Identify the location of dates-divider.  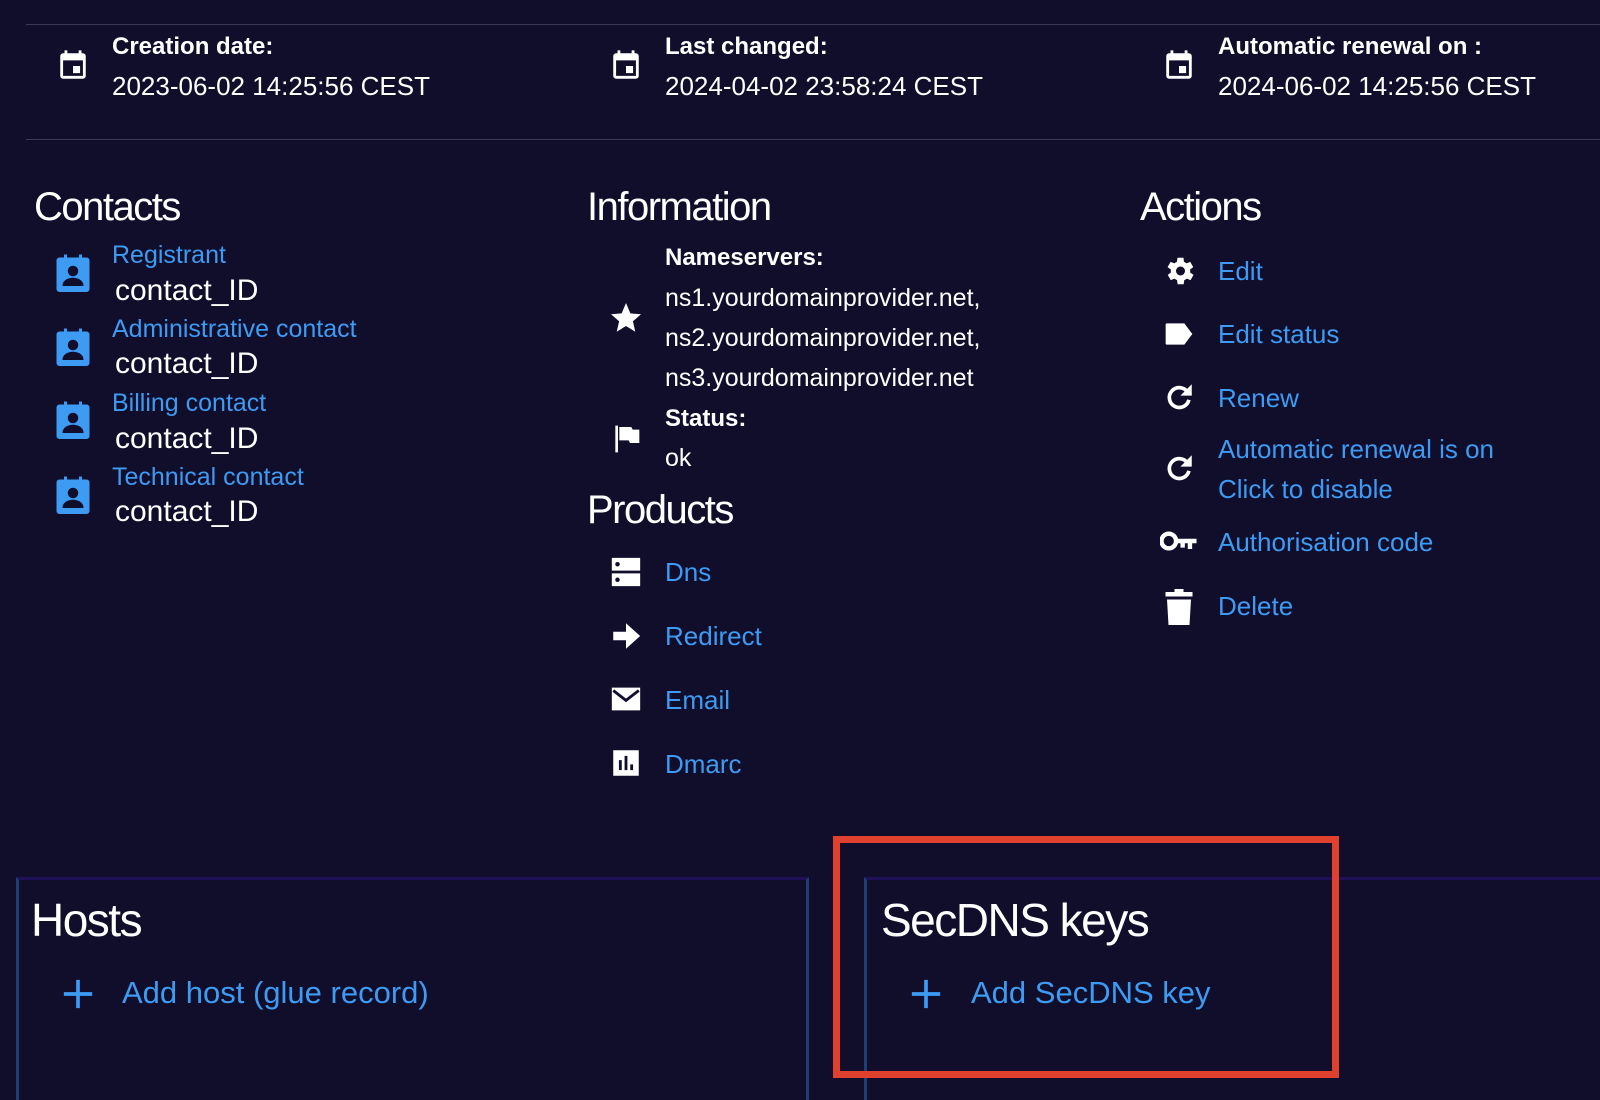
(813, 139).